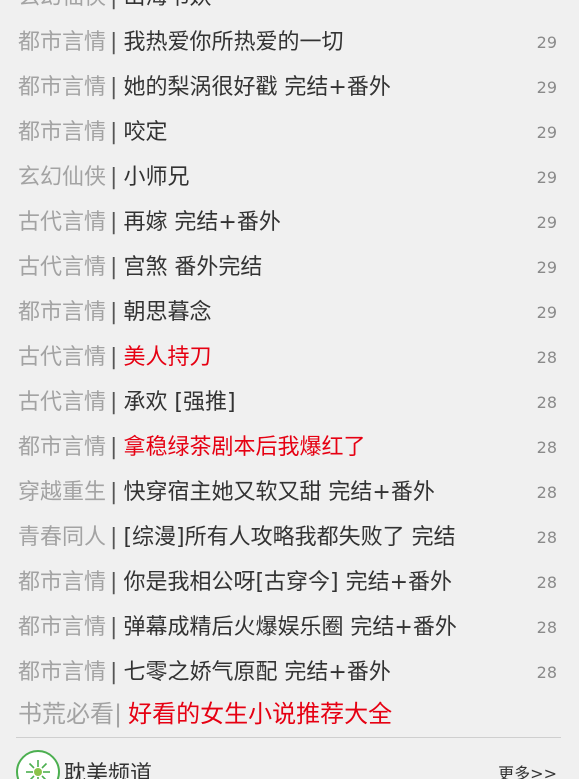 This screenshot has width=579, height=779. I want to click on category-label: 穿越重生, so click(62, 492).